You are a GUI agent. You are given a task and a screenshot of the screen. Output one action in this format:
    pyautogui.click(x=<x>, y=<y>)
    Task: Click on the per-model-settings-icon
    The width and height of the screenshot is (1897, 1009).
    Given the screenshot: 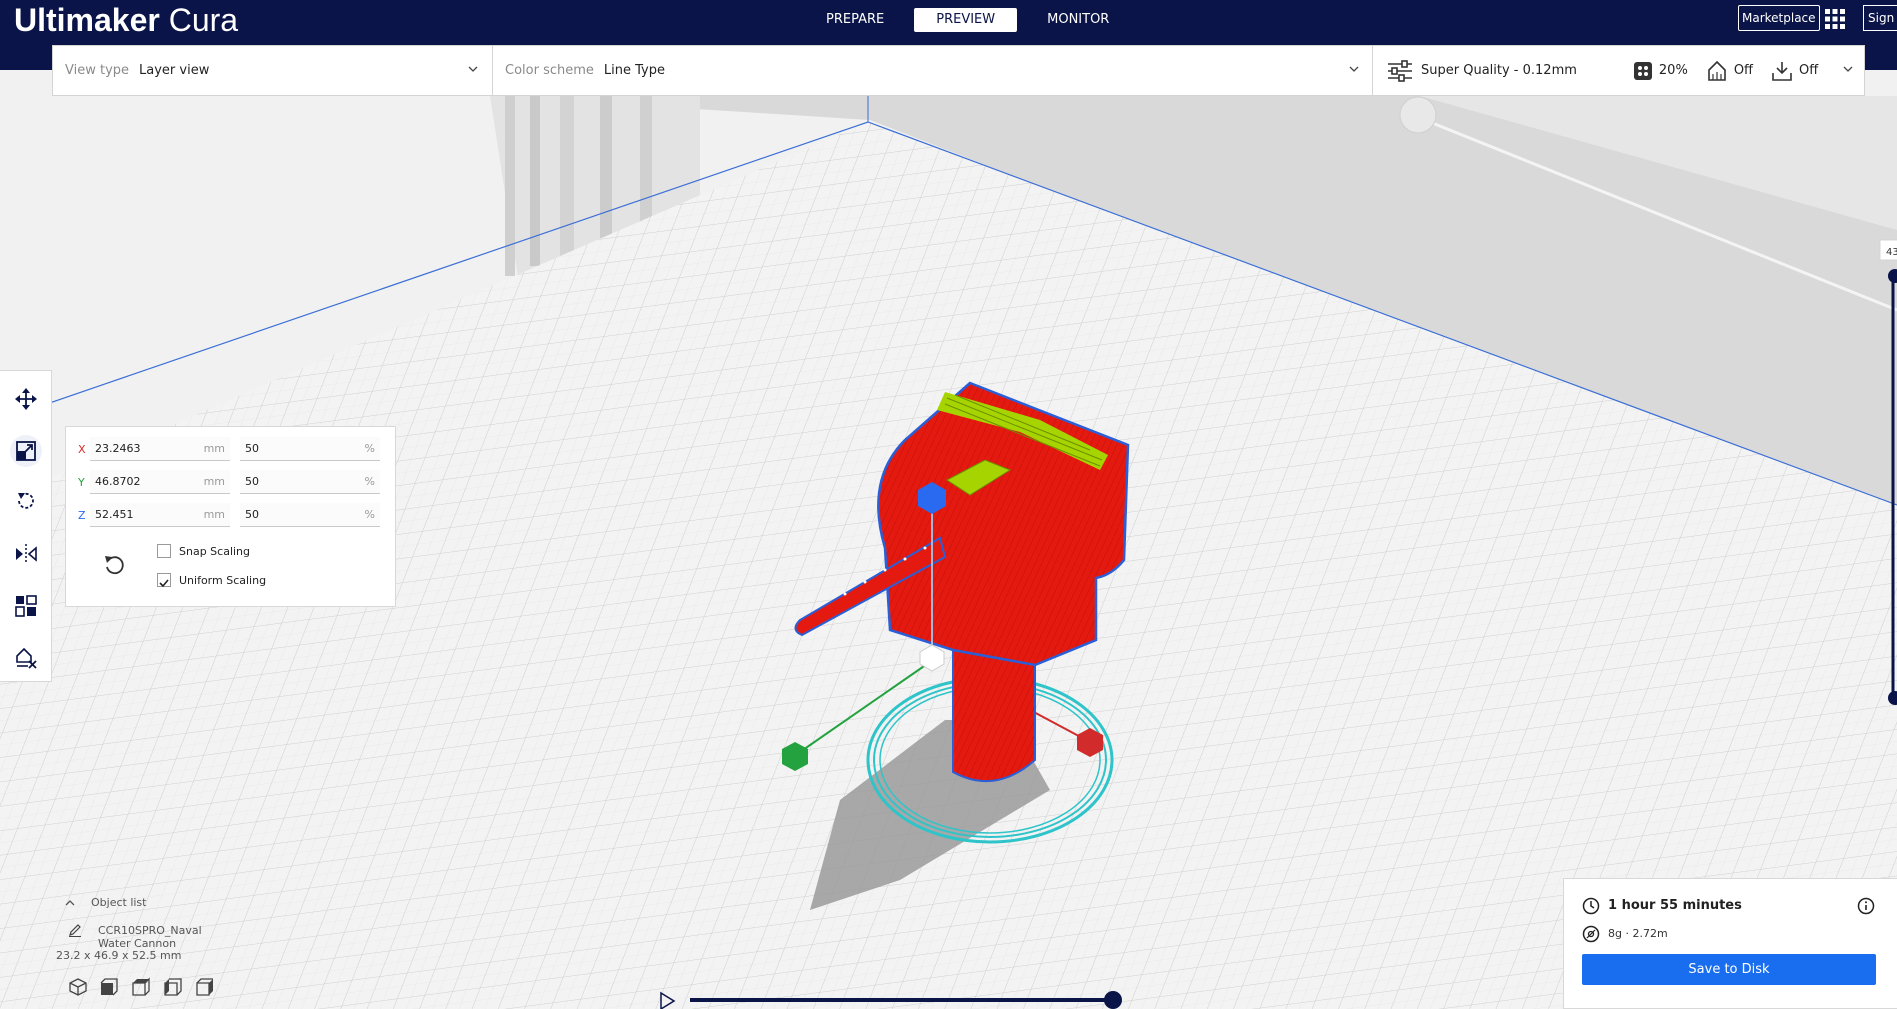 What is the action you would take?
    pyautogui.click(x=26, y=606)
    